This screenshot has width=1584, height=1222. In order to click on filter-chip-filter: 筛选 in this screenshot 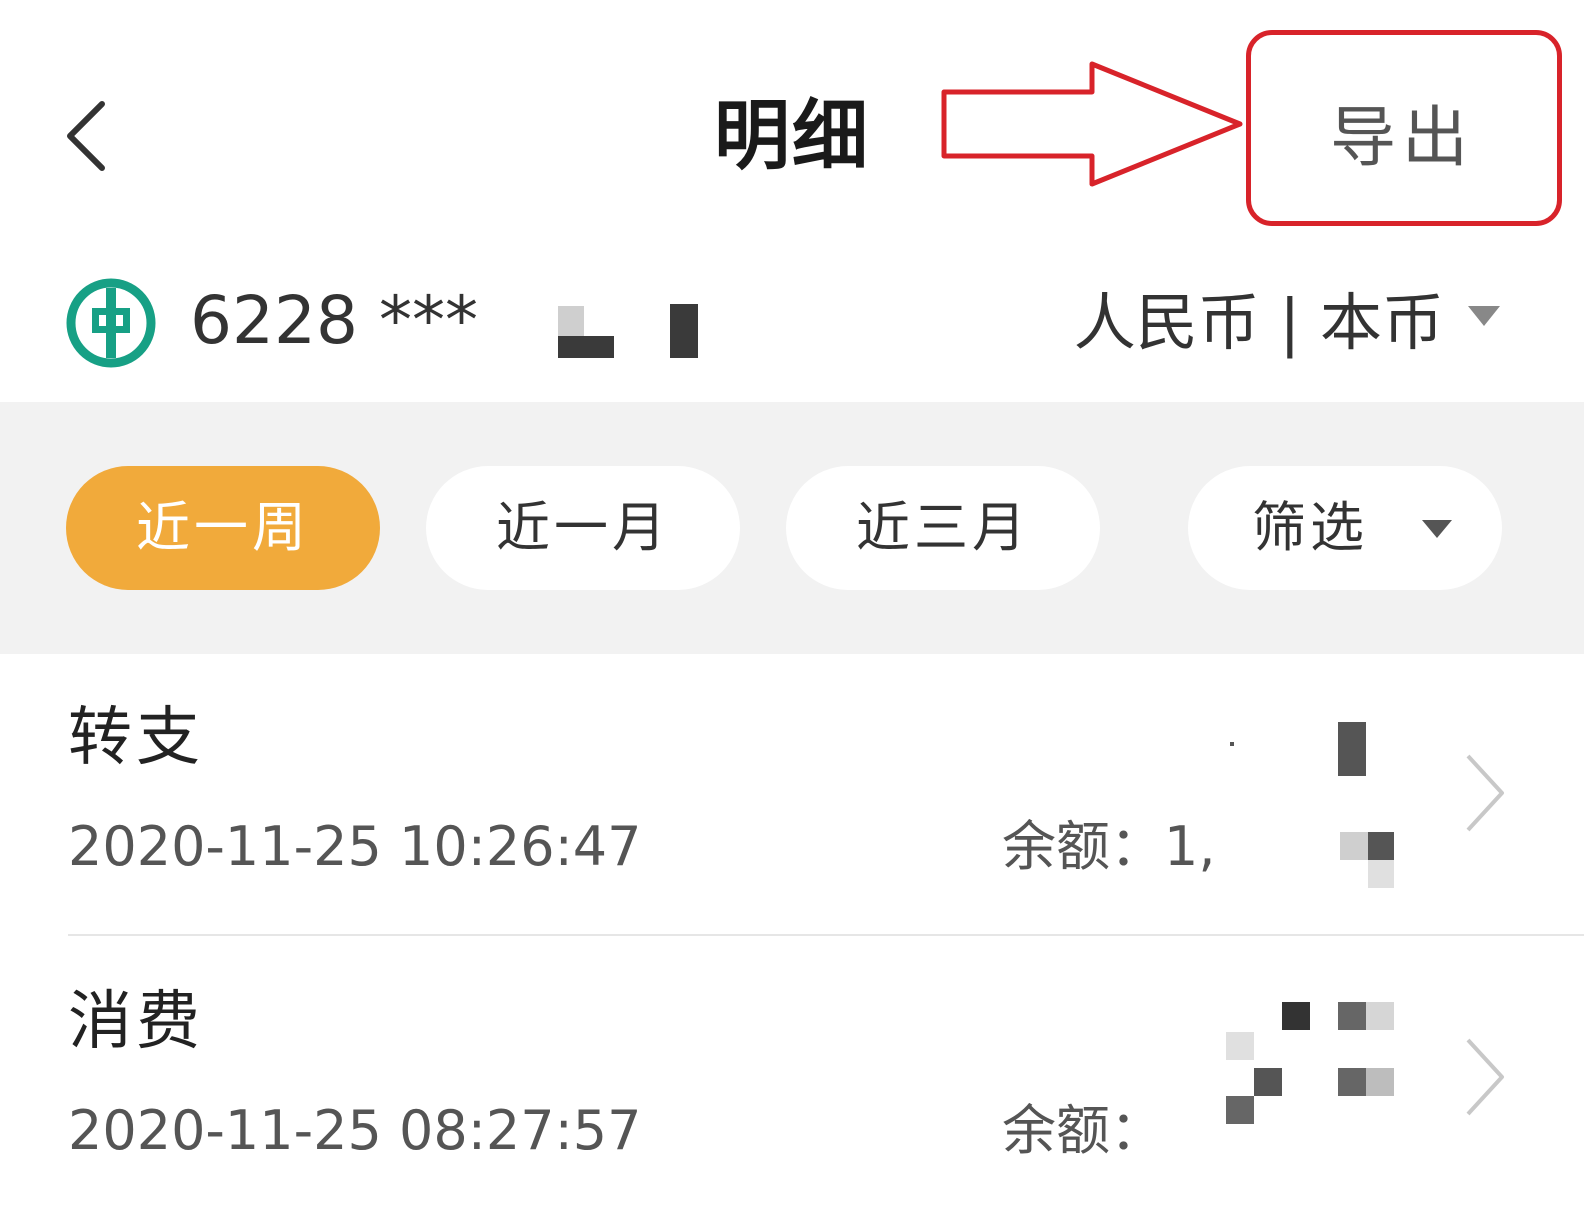, I will do `click(1345, 528)`.